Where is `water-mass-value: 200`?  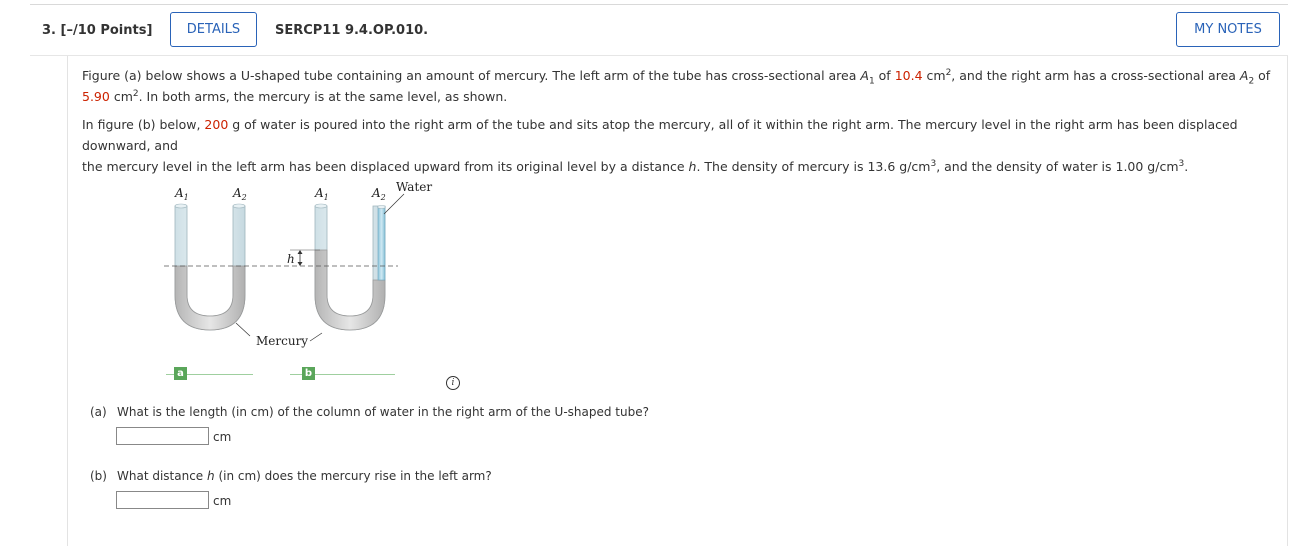 water-mass-value: 200 is located at coordinates (216, 124).